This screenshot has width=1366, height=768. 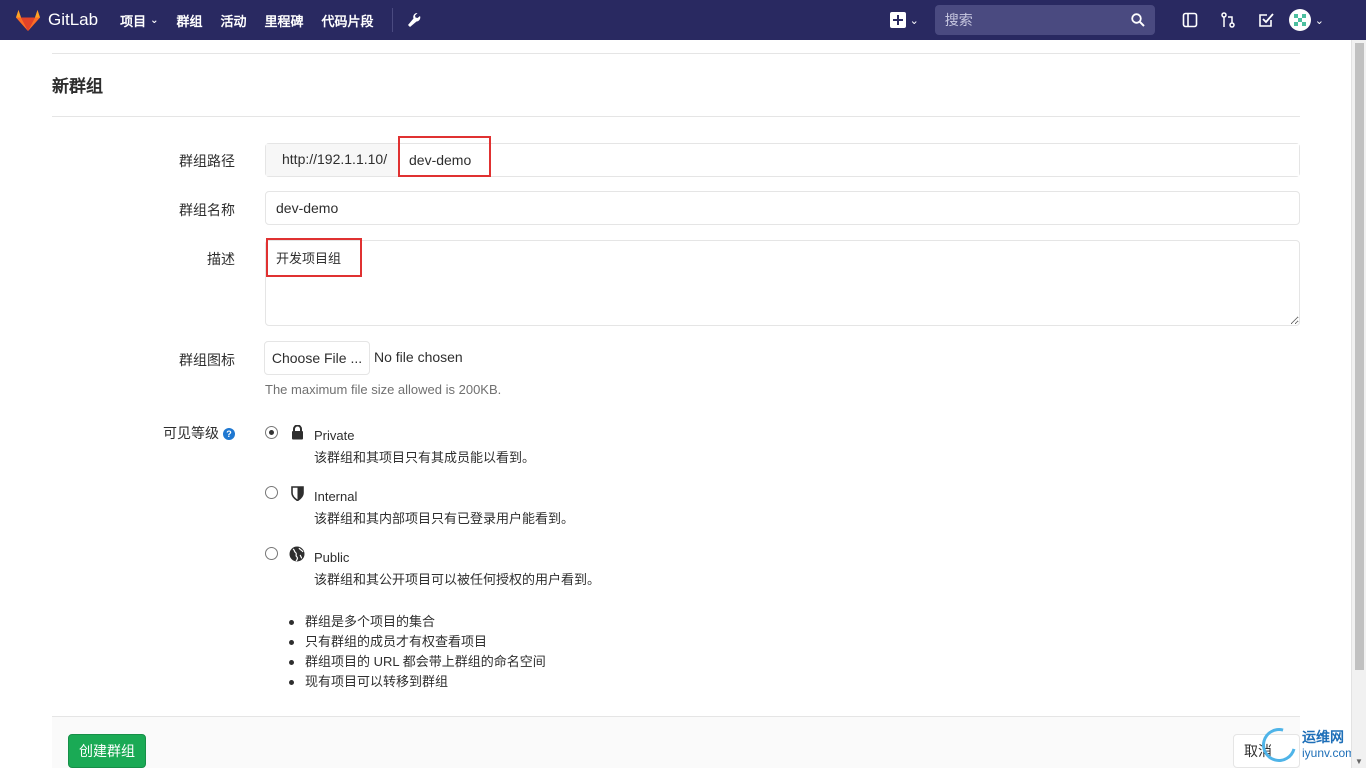 I want to click on nav-links: 项目 ⌄ 群组 活动 里程碑 代码片段, so click(x=270, y=20).